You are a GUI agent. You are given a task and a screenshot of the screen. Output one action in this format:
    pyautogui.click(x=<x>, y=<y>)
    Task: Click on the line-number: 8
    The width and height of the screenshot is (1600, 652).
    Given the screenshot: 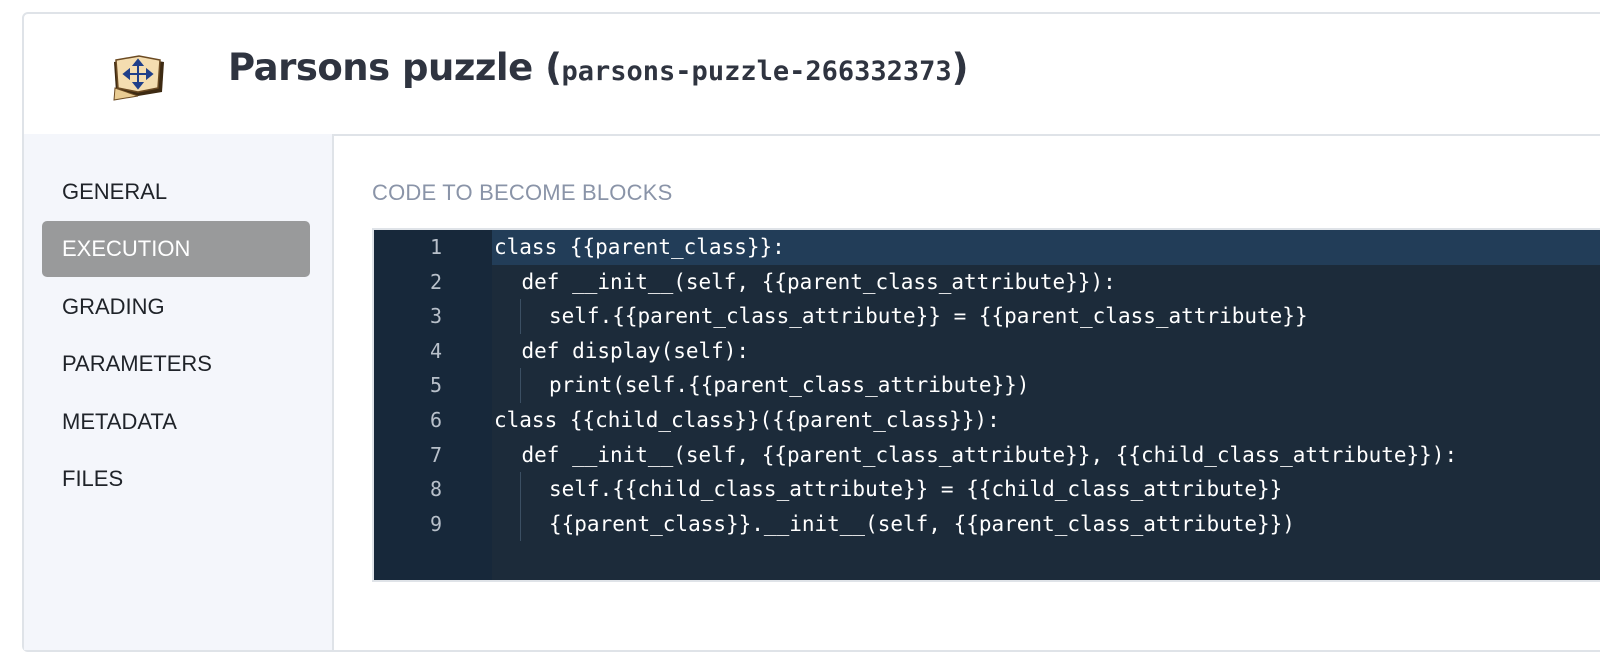 What is the action you would take?
    pyautogui.click(x=435, y=489)
    